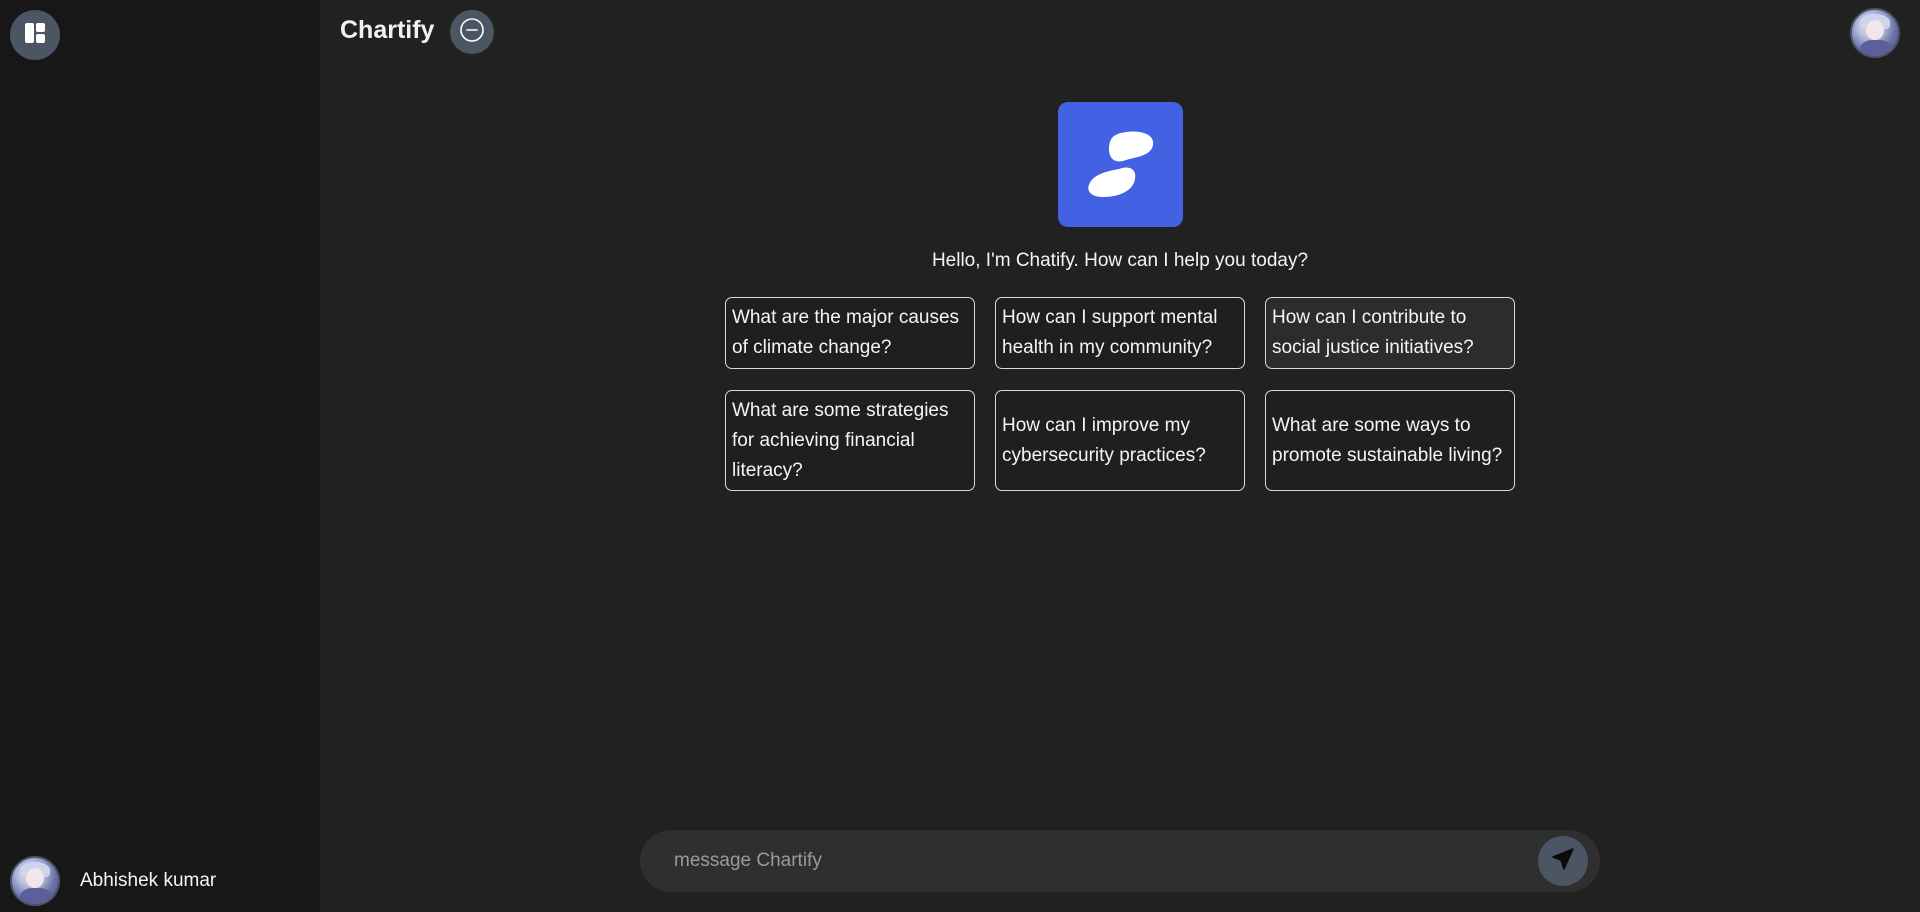 Image resolution: width=1920 pixels, height=912 pixels. I want to click on message-input, so click(1082, 861).